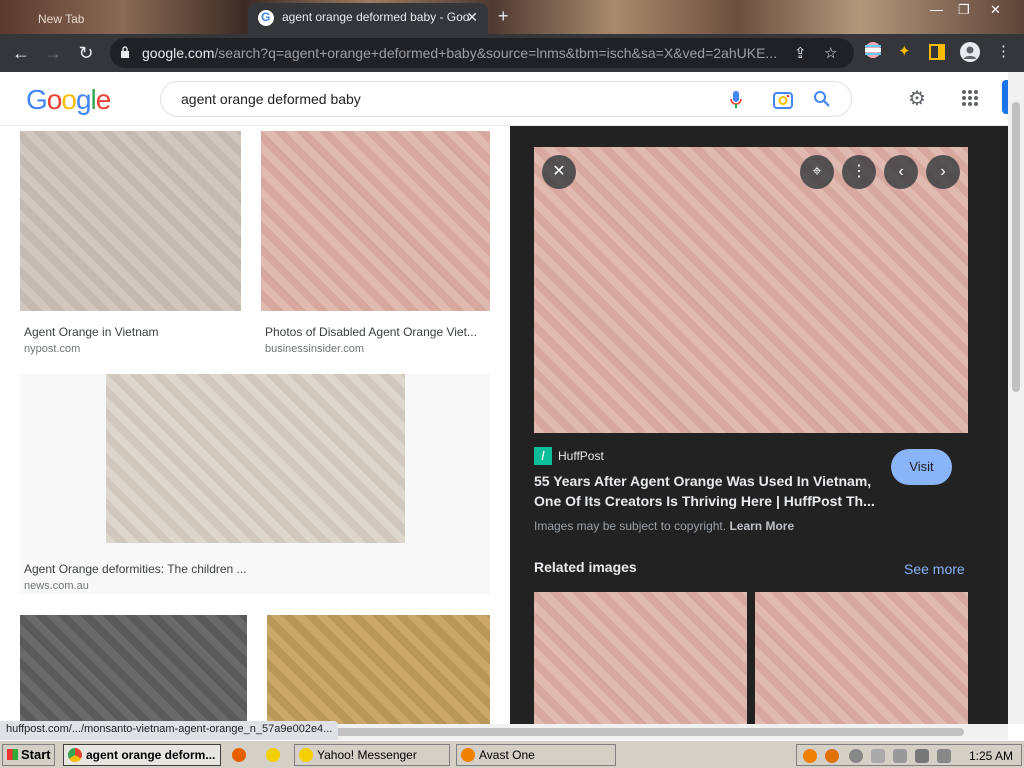 This screenshot has height=768, width=1024. I want to click on clock: 1:25 AM, so click(990, 756).